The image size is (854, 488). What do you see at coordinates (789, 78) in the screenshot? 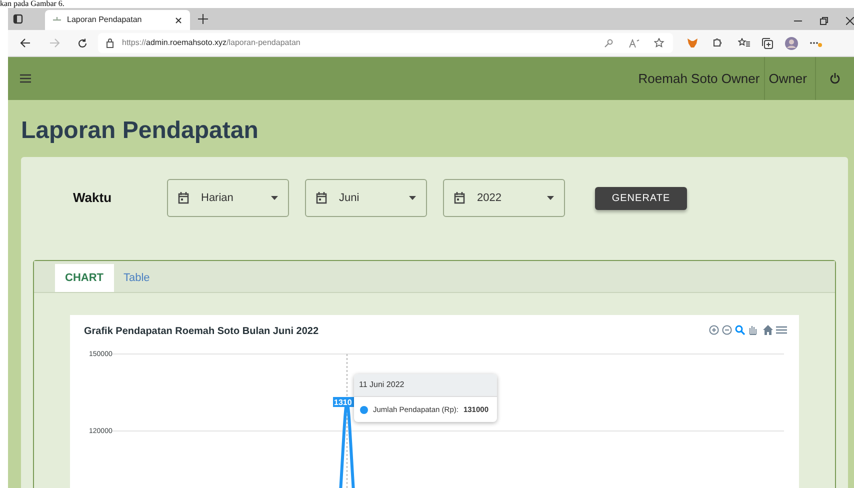
I see `user-role: Owner` at bounding box center [789, 78].